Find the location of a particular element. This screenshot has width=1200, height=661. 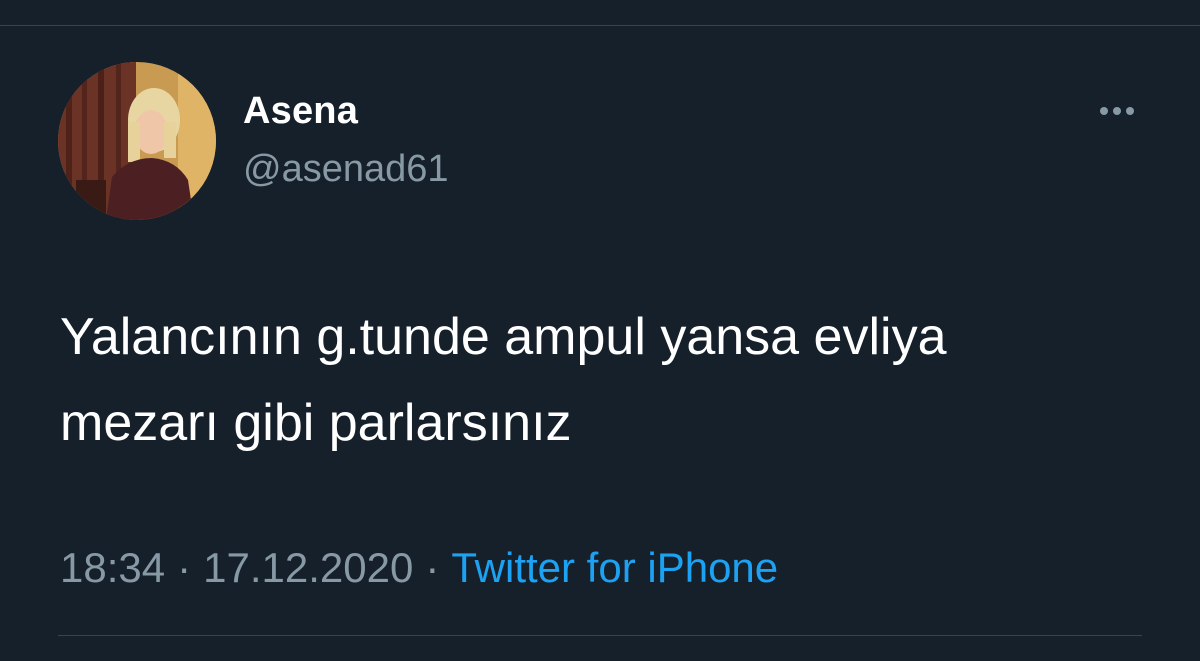

tweet-meta: 18:34 · 17.12.2020 · Twitter for iPhone is located at coordinates (419, 568).